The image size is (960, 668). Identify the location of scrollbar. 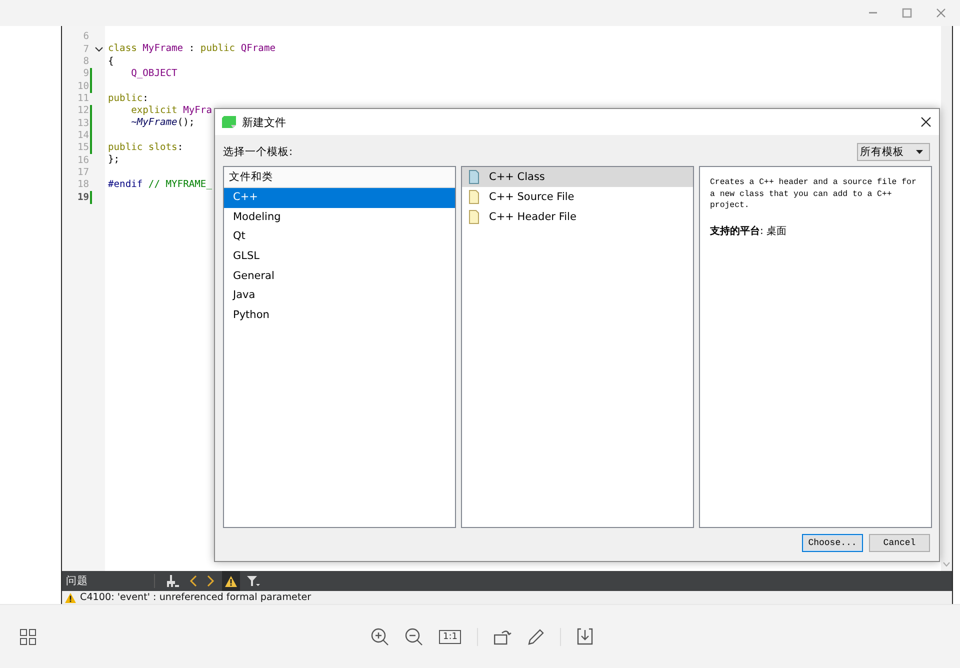
(946, 298).